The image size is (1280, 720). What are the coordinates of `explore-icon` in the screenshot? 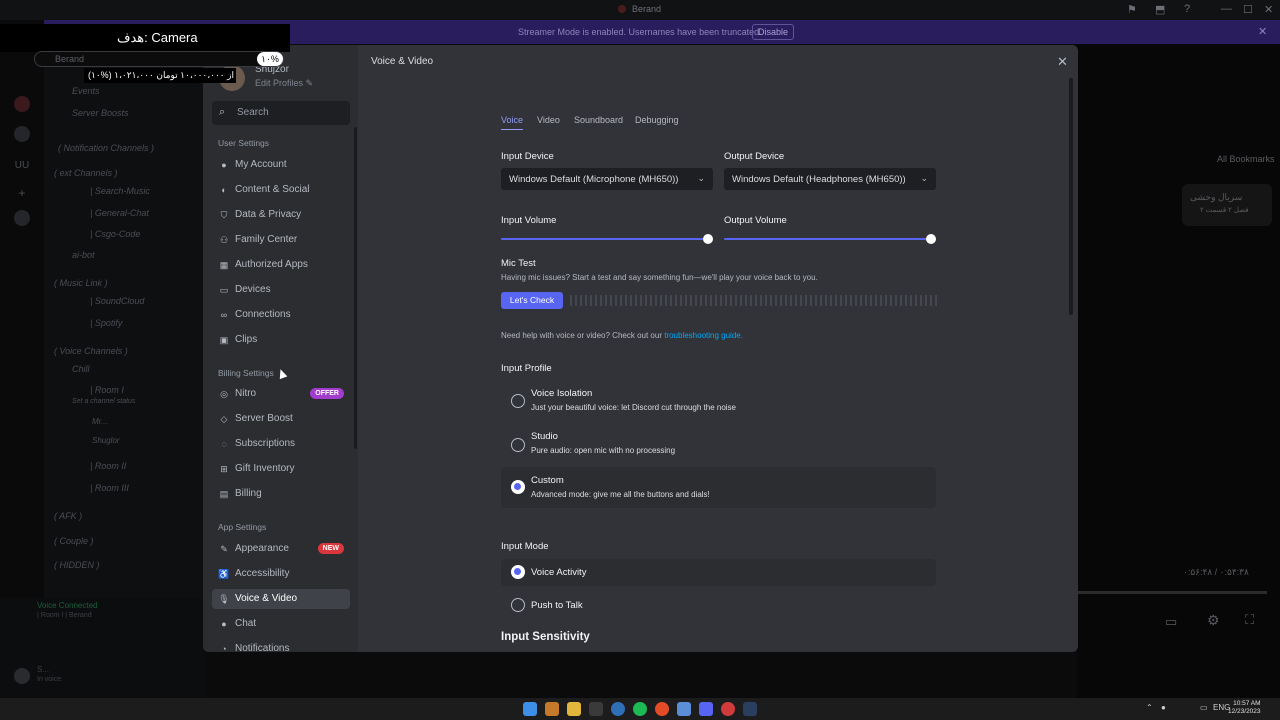 It's located at (22, 218).